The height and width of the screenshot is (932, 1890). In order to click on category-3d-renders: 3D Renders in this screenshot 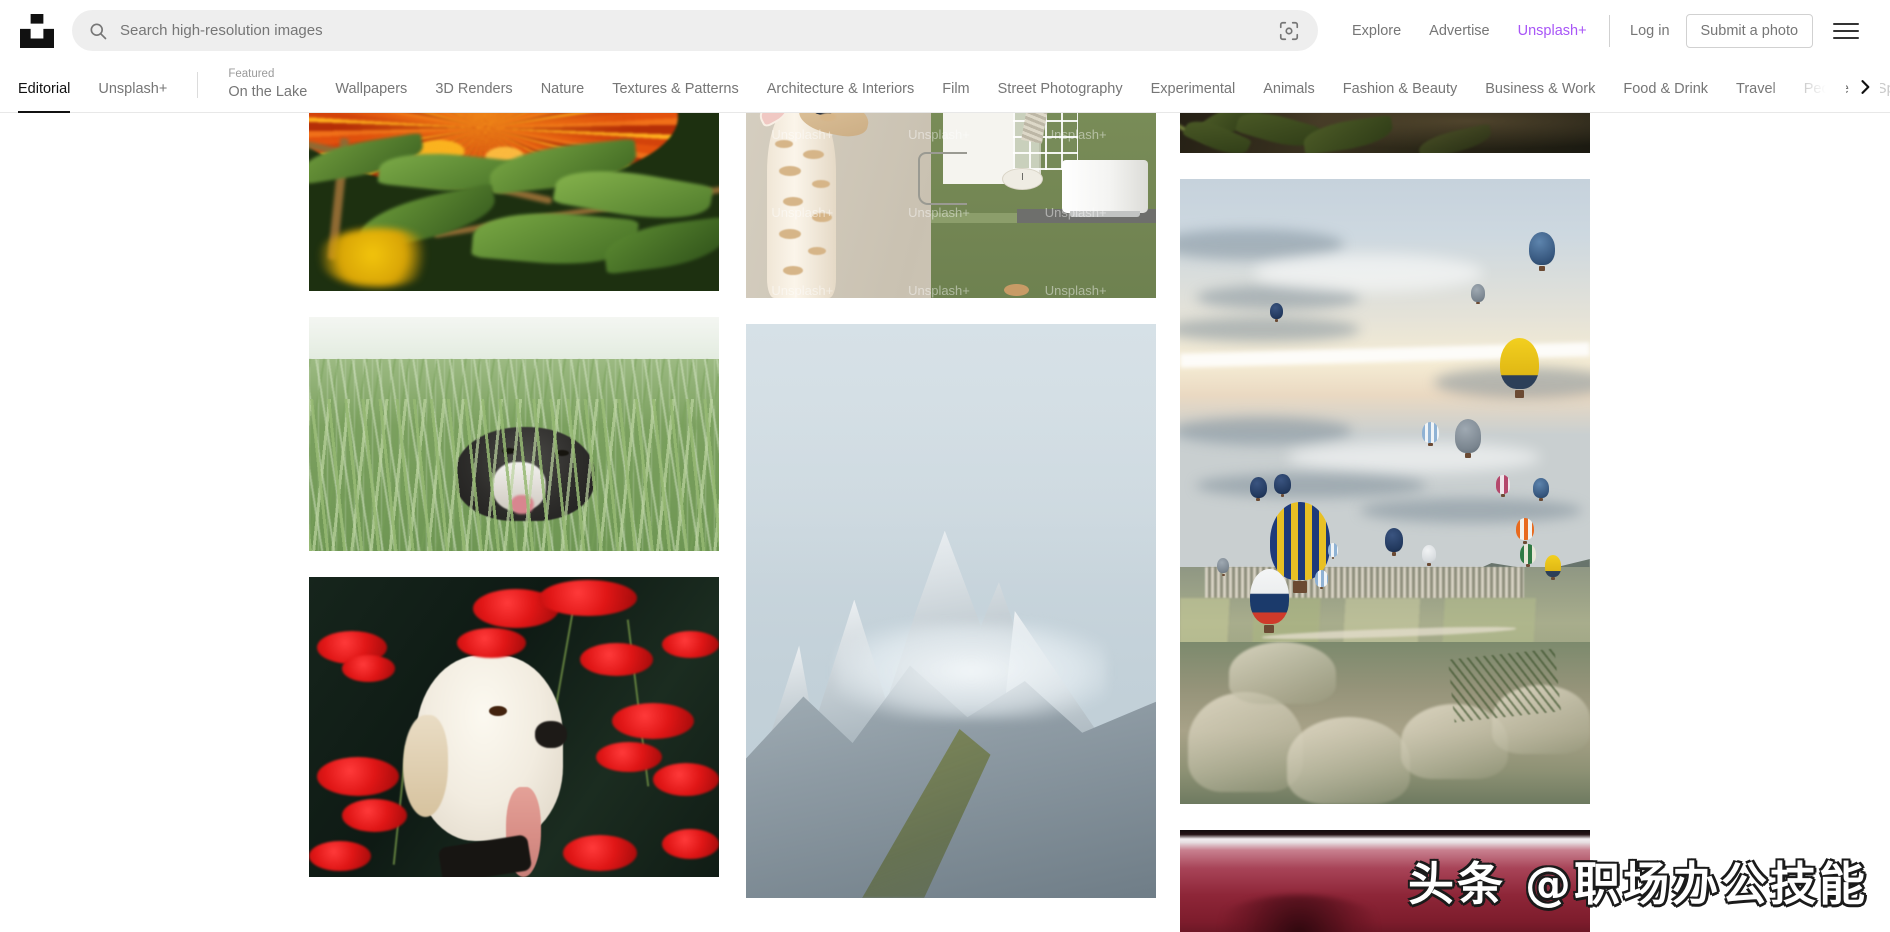, I will do `click(473, 97)`.